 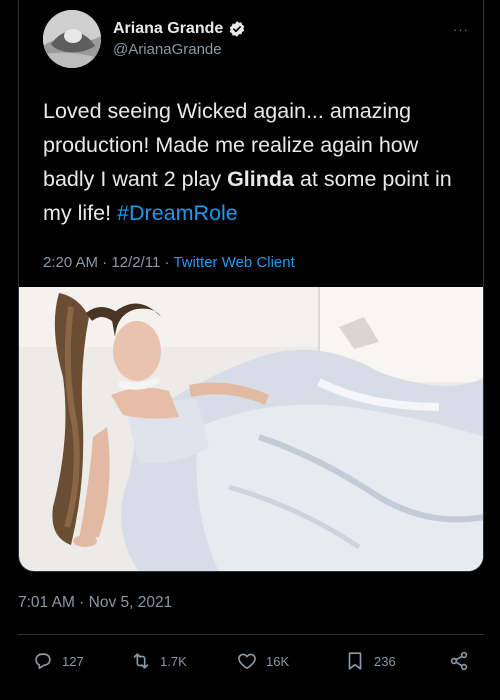 I want to click on share-icon, so click(x=459, y=661).